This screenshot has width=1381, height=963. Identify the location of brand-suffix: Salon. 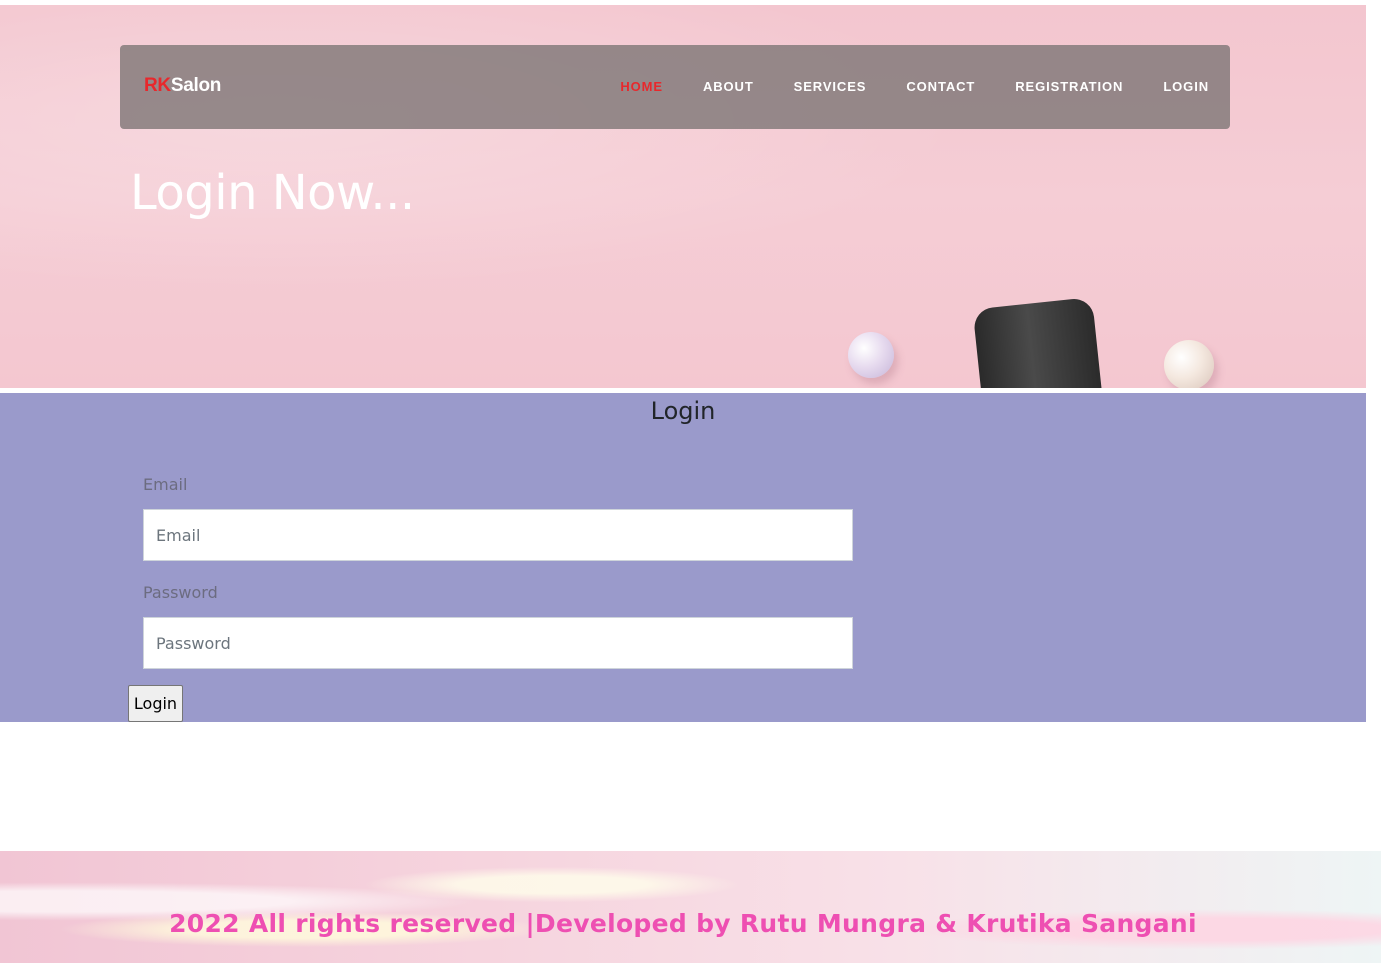
(196, 85).